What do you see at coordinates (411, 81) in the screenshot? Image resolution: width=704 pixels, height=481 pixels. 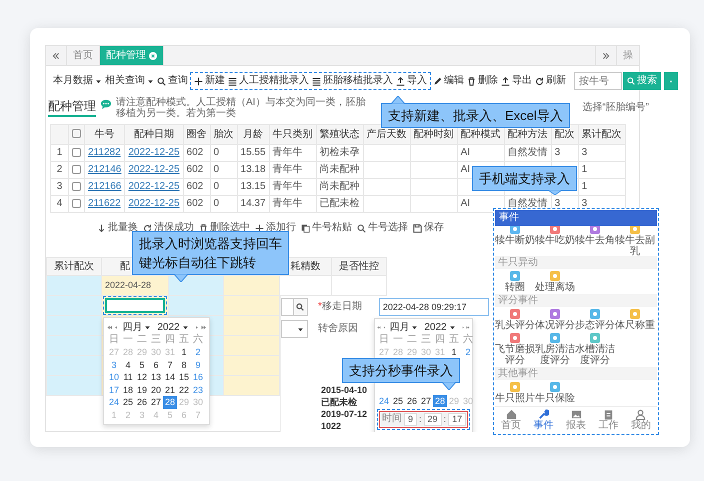 I see `toolbar-button: 导入` at bounding box center [411, 81].